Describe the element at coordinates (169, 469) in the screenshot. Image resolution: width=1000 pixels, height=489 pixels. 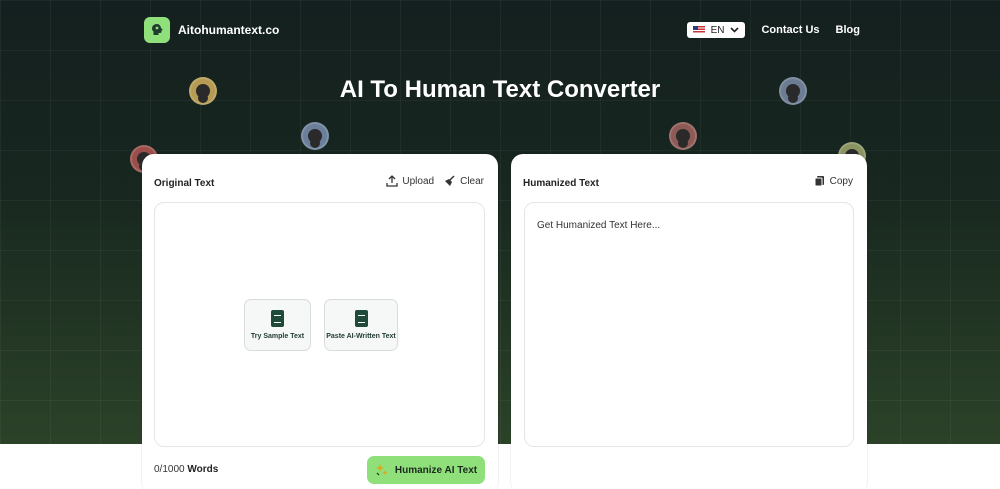
I see `word-count-value: 0/1000` at that location.